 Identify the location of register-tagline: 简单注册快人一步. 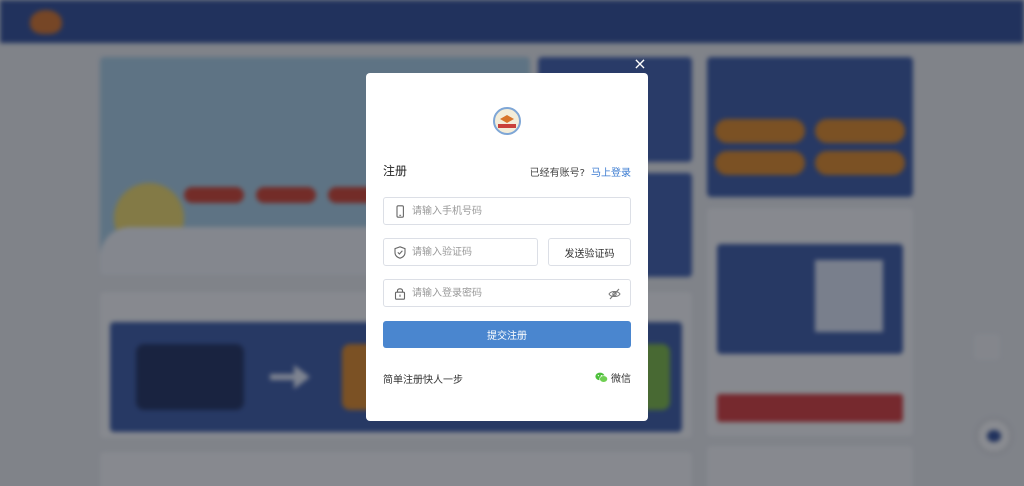
(423, 380).